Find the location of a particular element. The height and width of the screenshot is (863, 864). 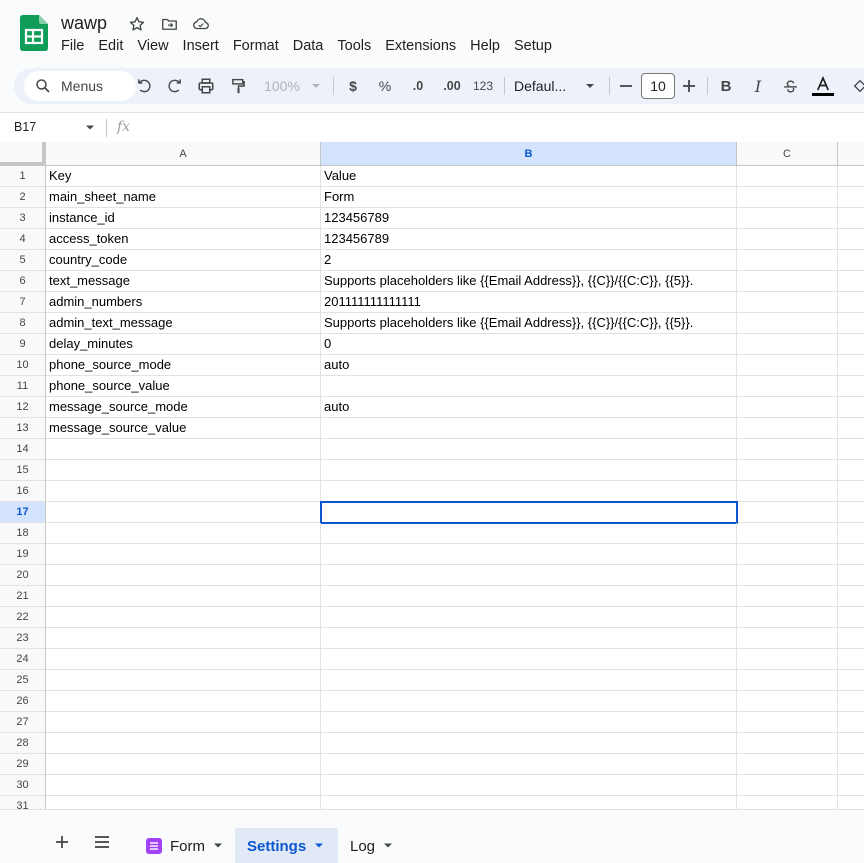

text-color-button is located at coordinates (823, 86).